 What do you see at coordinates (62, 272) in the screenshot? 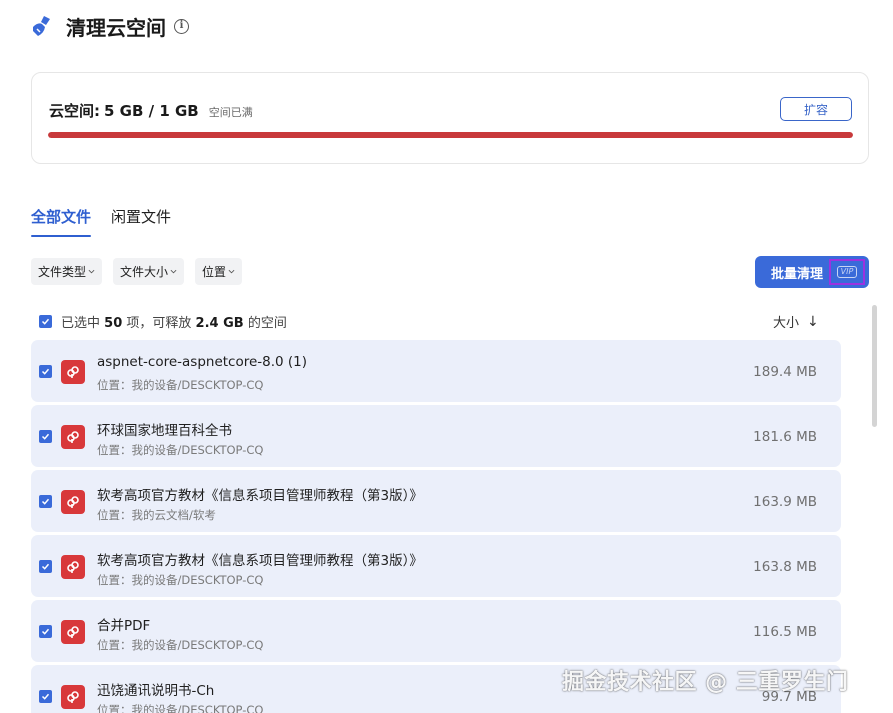
I see `filter-file-type-label: 文件类型` at bounding box center [62, 272].